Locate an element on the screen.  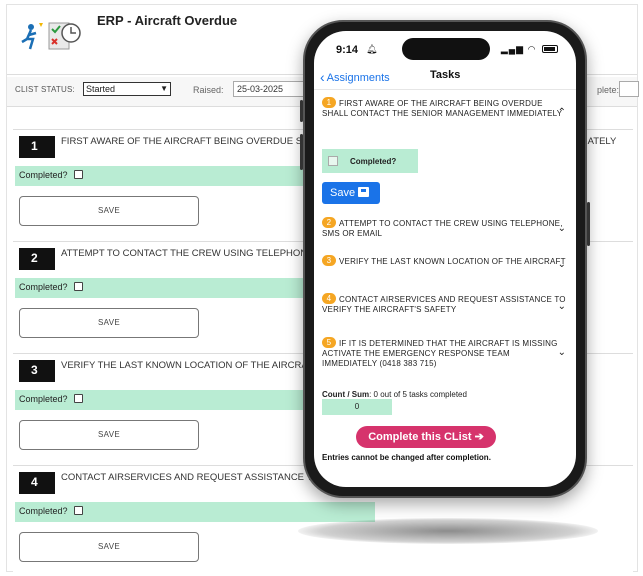
mobile-save-button: Save is located at coordinates (351, 193).